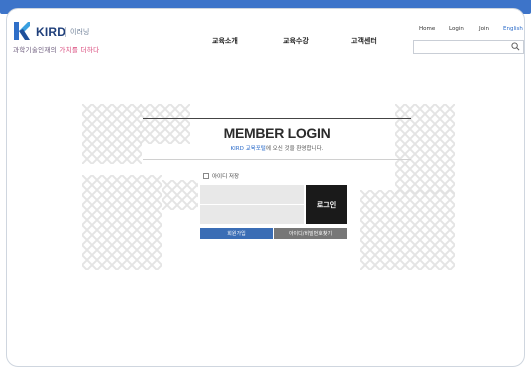  I want to click on logo-text: KIRD, so click(51, 32).